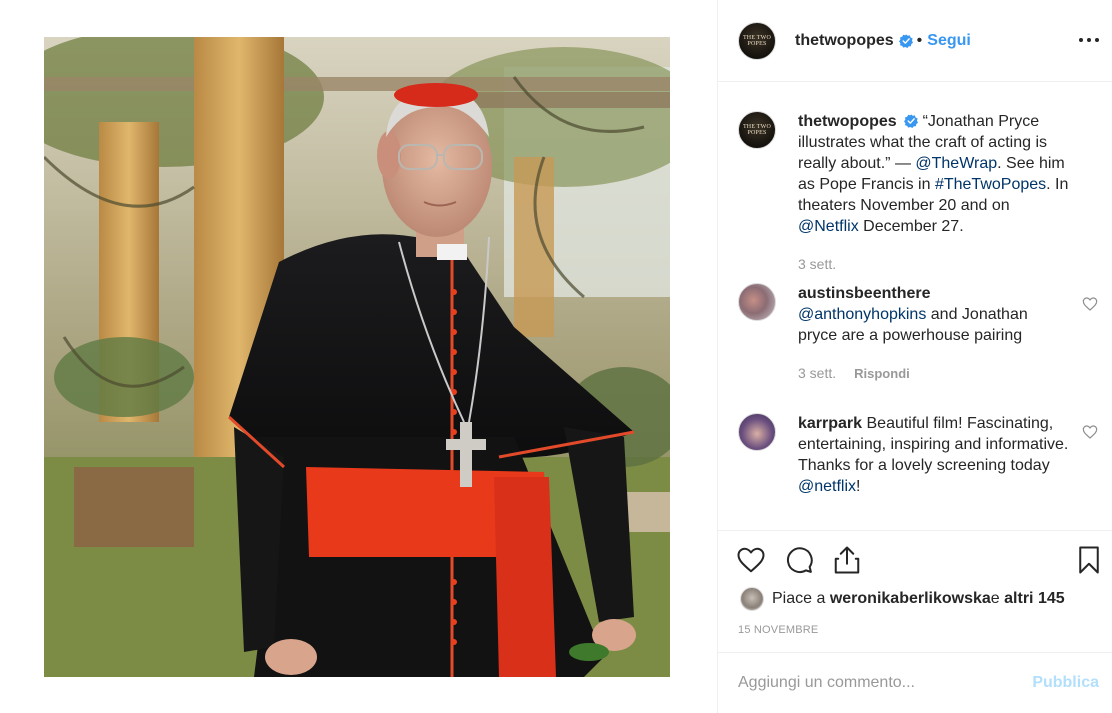 This screenshot has height=713, width=1112. I want to click on bookmark-icon, so click(1089, 560).